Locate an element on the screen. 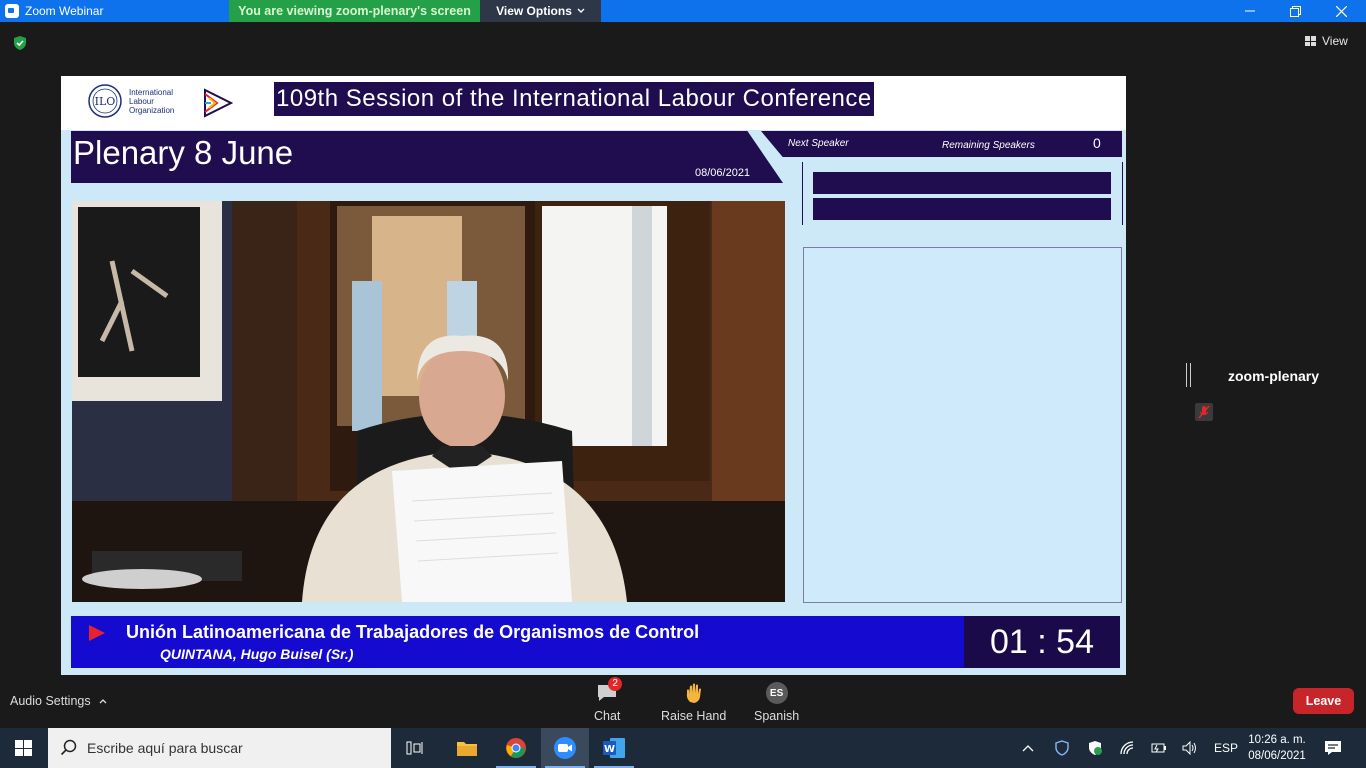 The height and width of the screenshot is (768, 1366). word-icon: W is located at coordinates (614, 748).